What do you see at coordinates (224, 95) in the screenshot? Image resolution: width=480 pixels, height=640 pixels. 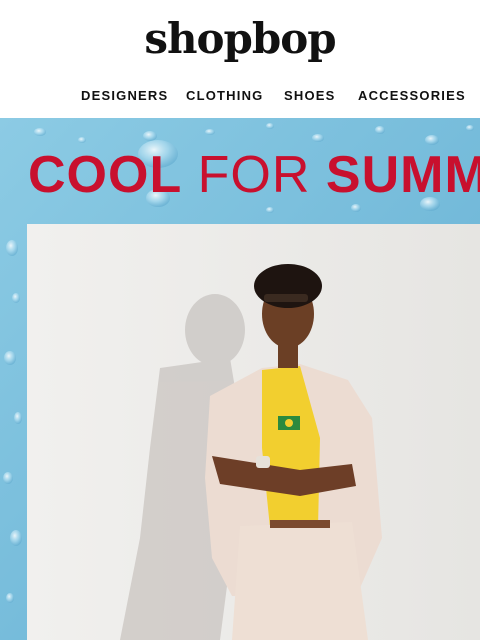 I see `nav-item-clothing: CLOTHING` at bounding box center [224, 95].